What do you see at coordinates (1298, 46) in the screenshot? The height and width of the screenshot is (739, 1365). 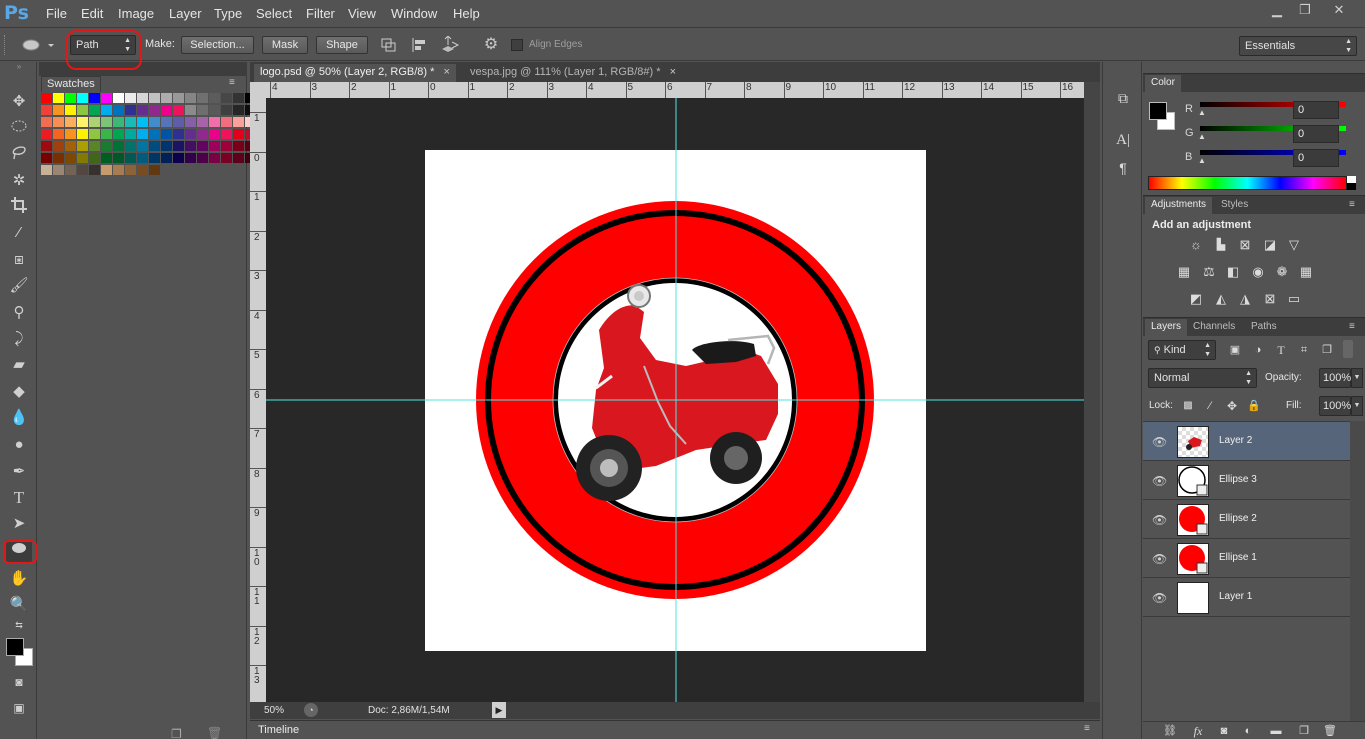 I see `workspace-select: Essentials ▲ ▼` at bounding box center [1298, 46].